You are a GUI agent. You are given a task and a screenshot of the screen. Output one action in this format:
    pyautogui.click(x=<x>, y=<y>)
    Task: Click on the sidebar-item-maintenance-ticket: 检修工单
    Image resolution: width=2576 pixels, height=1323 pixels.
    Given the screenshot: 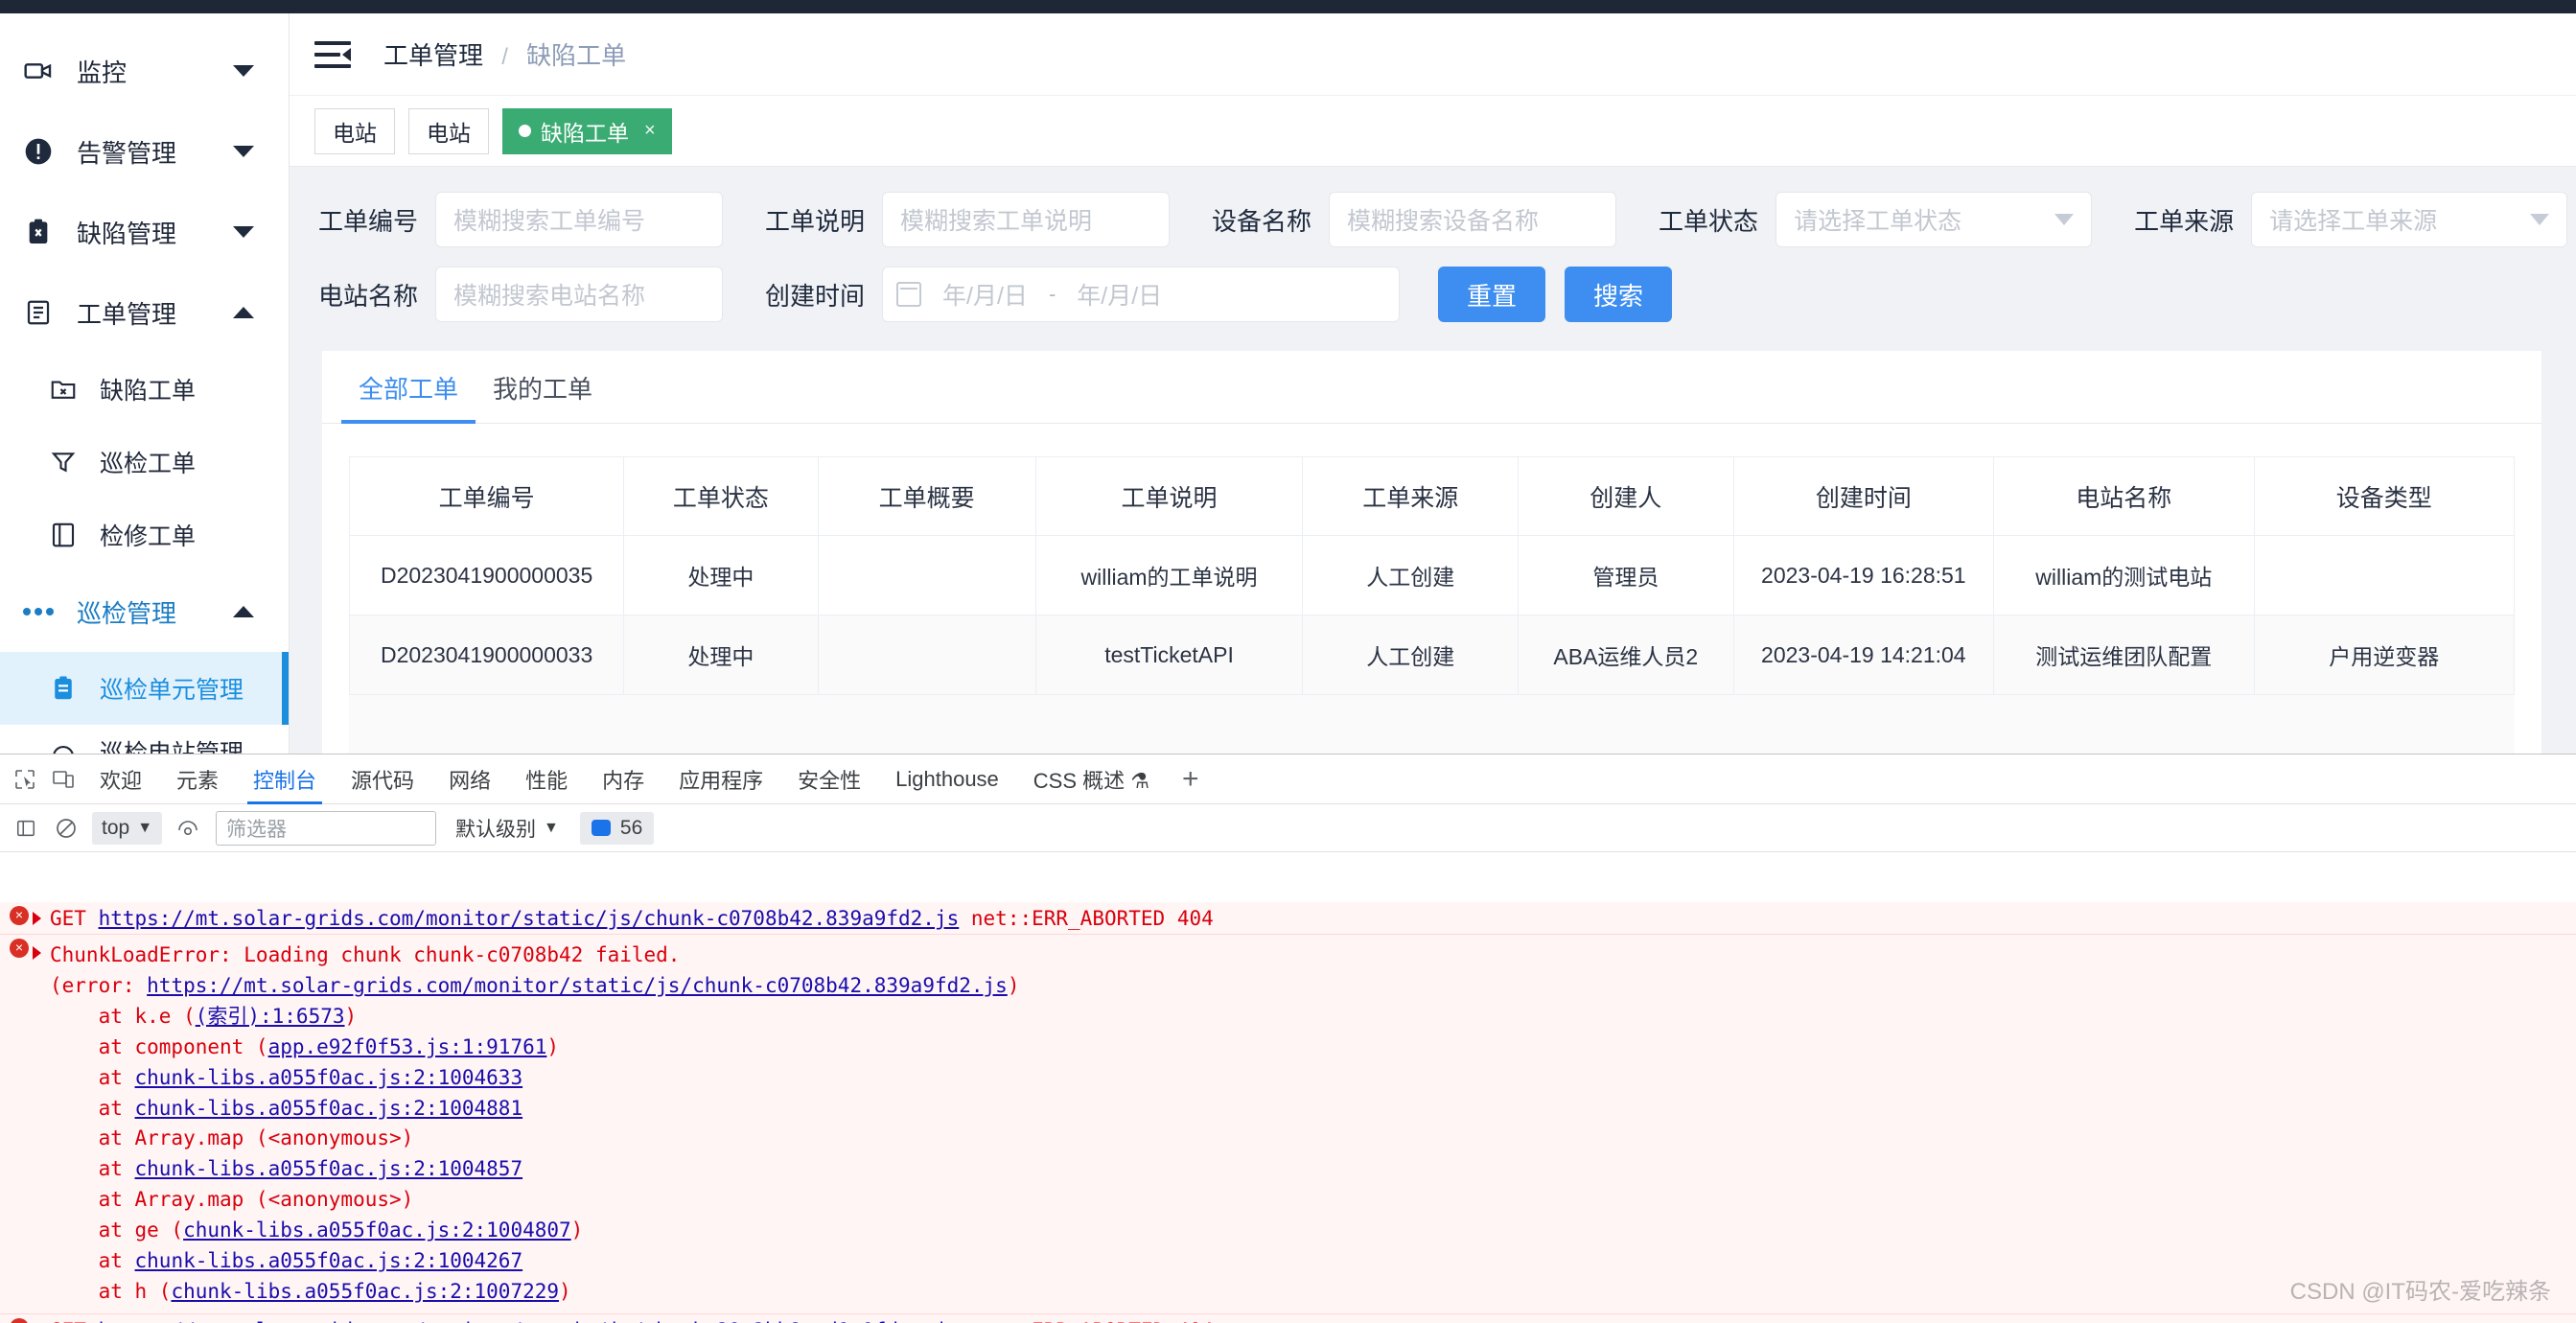 What is the action you would take?
    pyautogui.click(x=144, y=535)
    